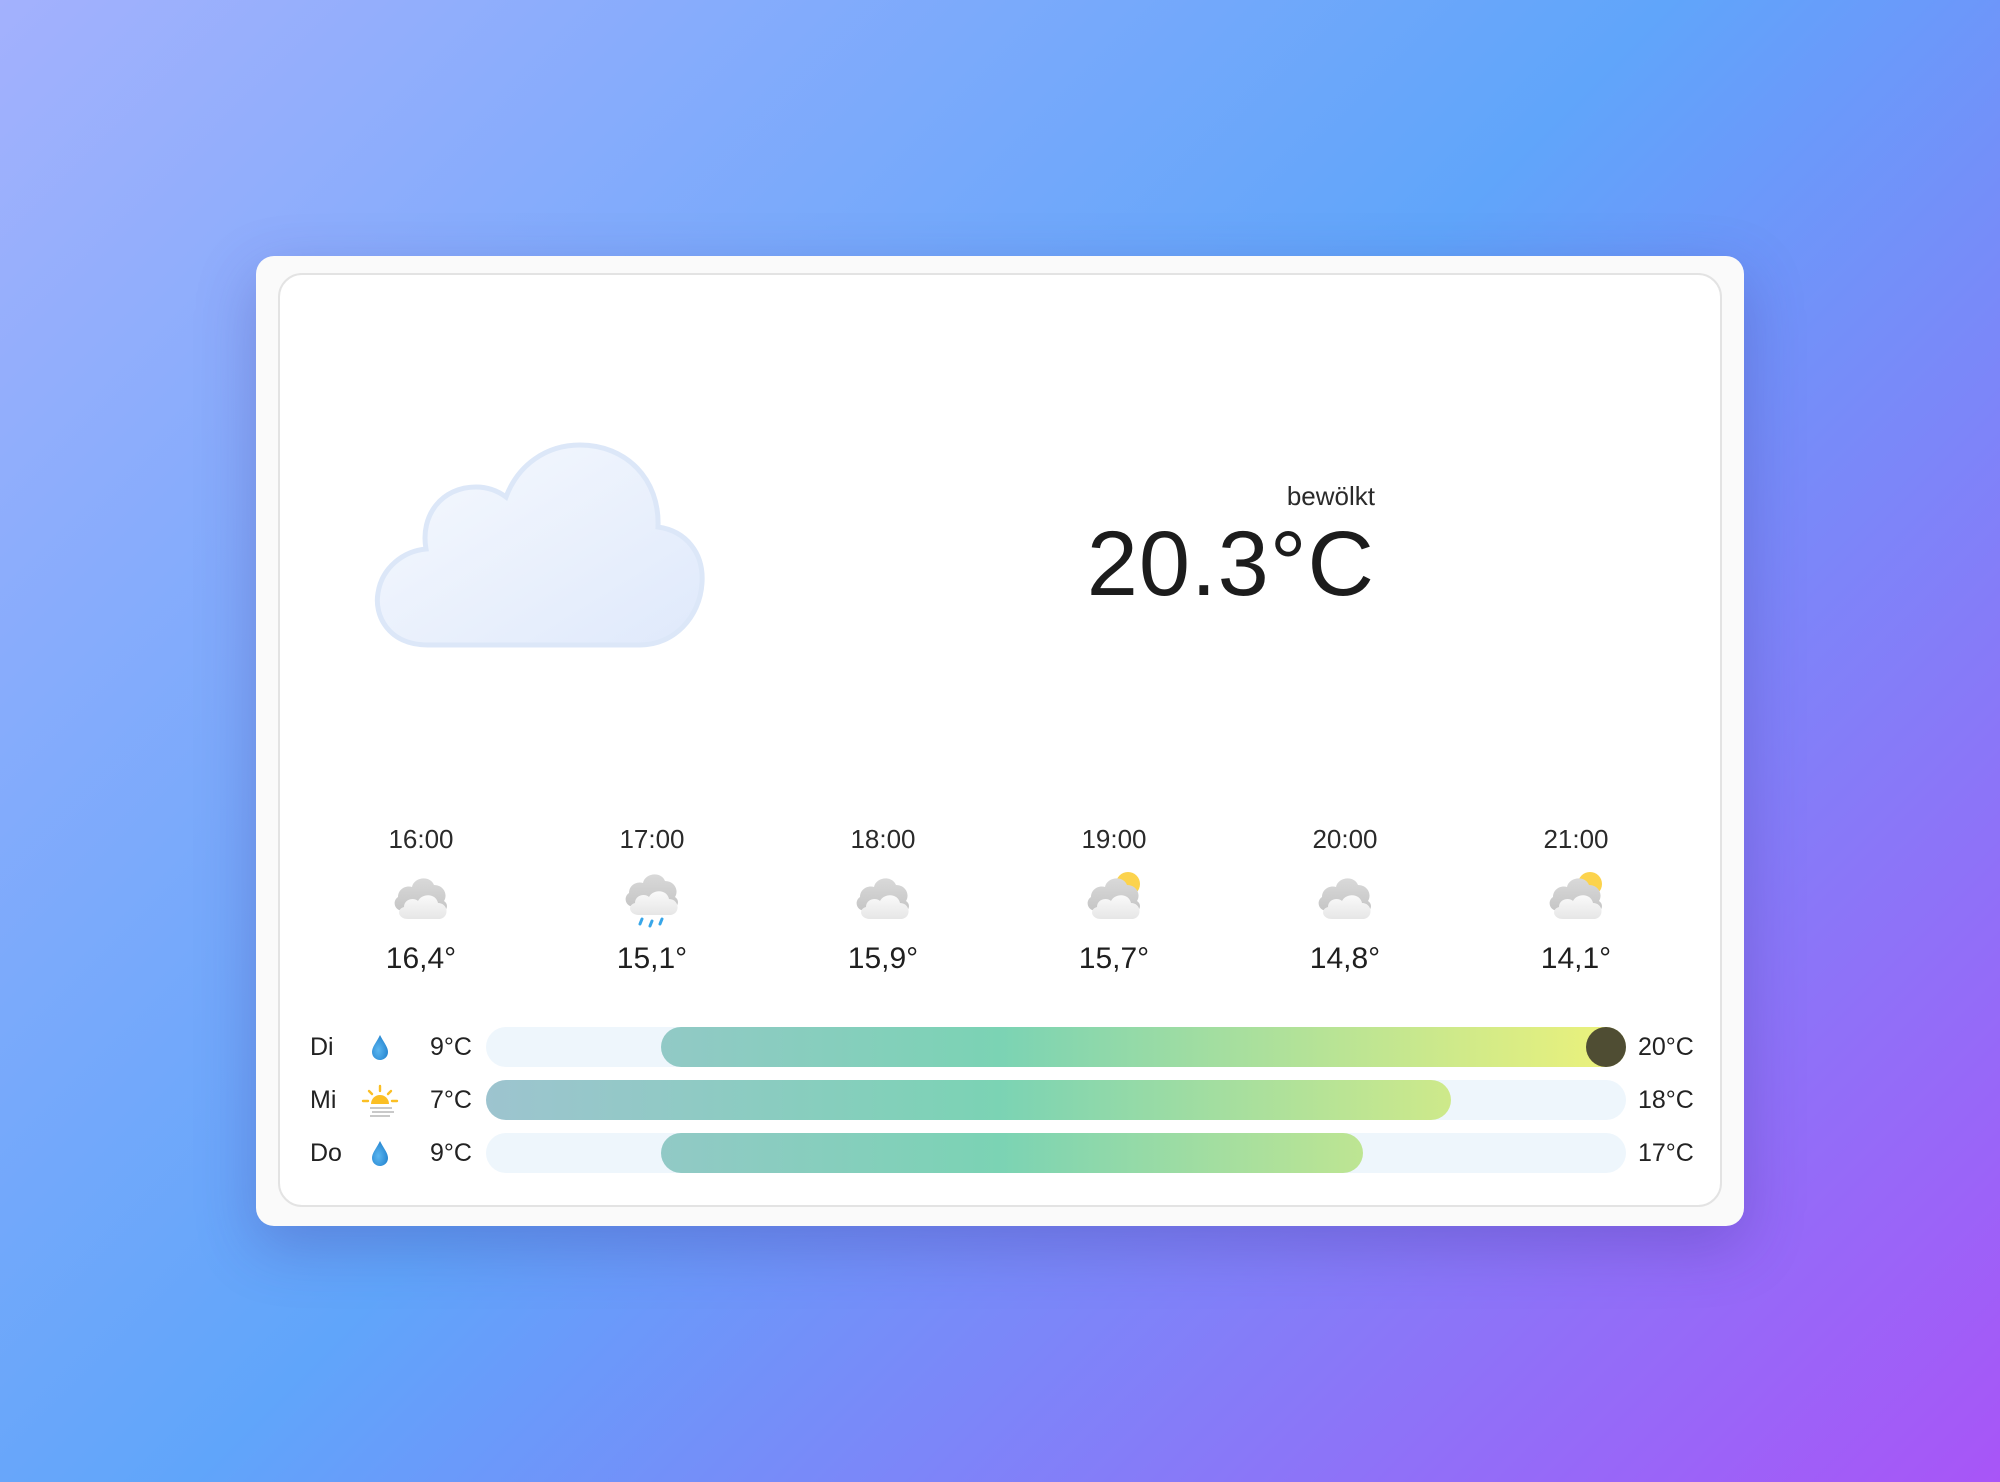 The width and height of the screenshot is (2000, 1482). Describe the element at coordinates (1345, 958) in the screenshot. I see `hour-temperature: 14,8°` at that location.